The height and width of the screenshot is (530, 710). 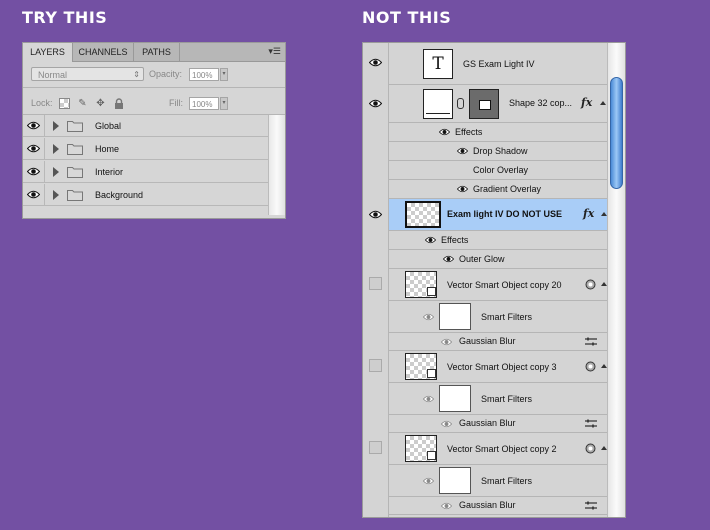 What do you see at coordinates (176, 103) in the screenshot?
I see `fill-label: Fill:` at bounding box center [176, 103].